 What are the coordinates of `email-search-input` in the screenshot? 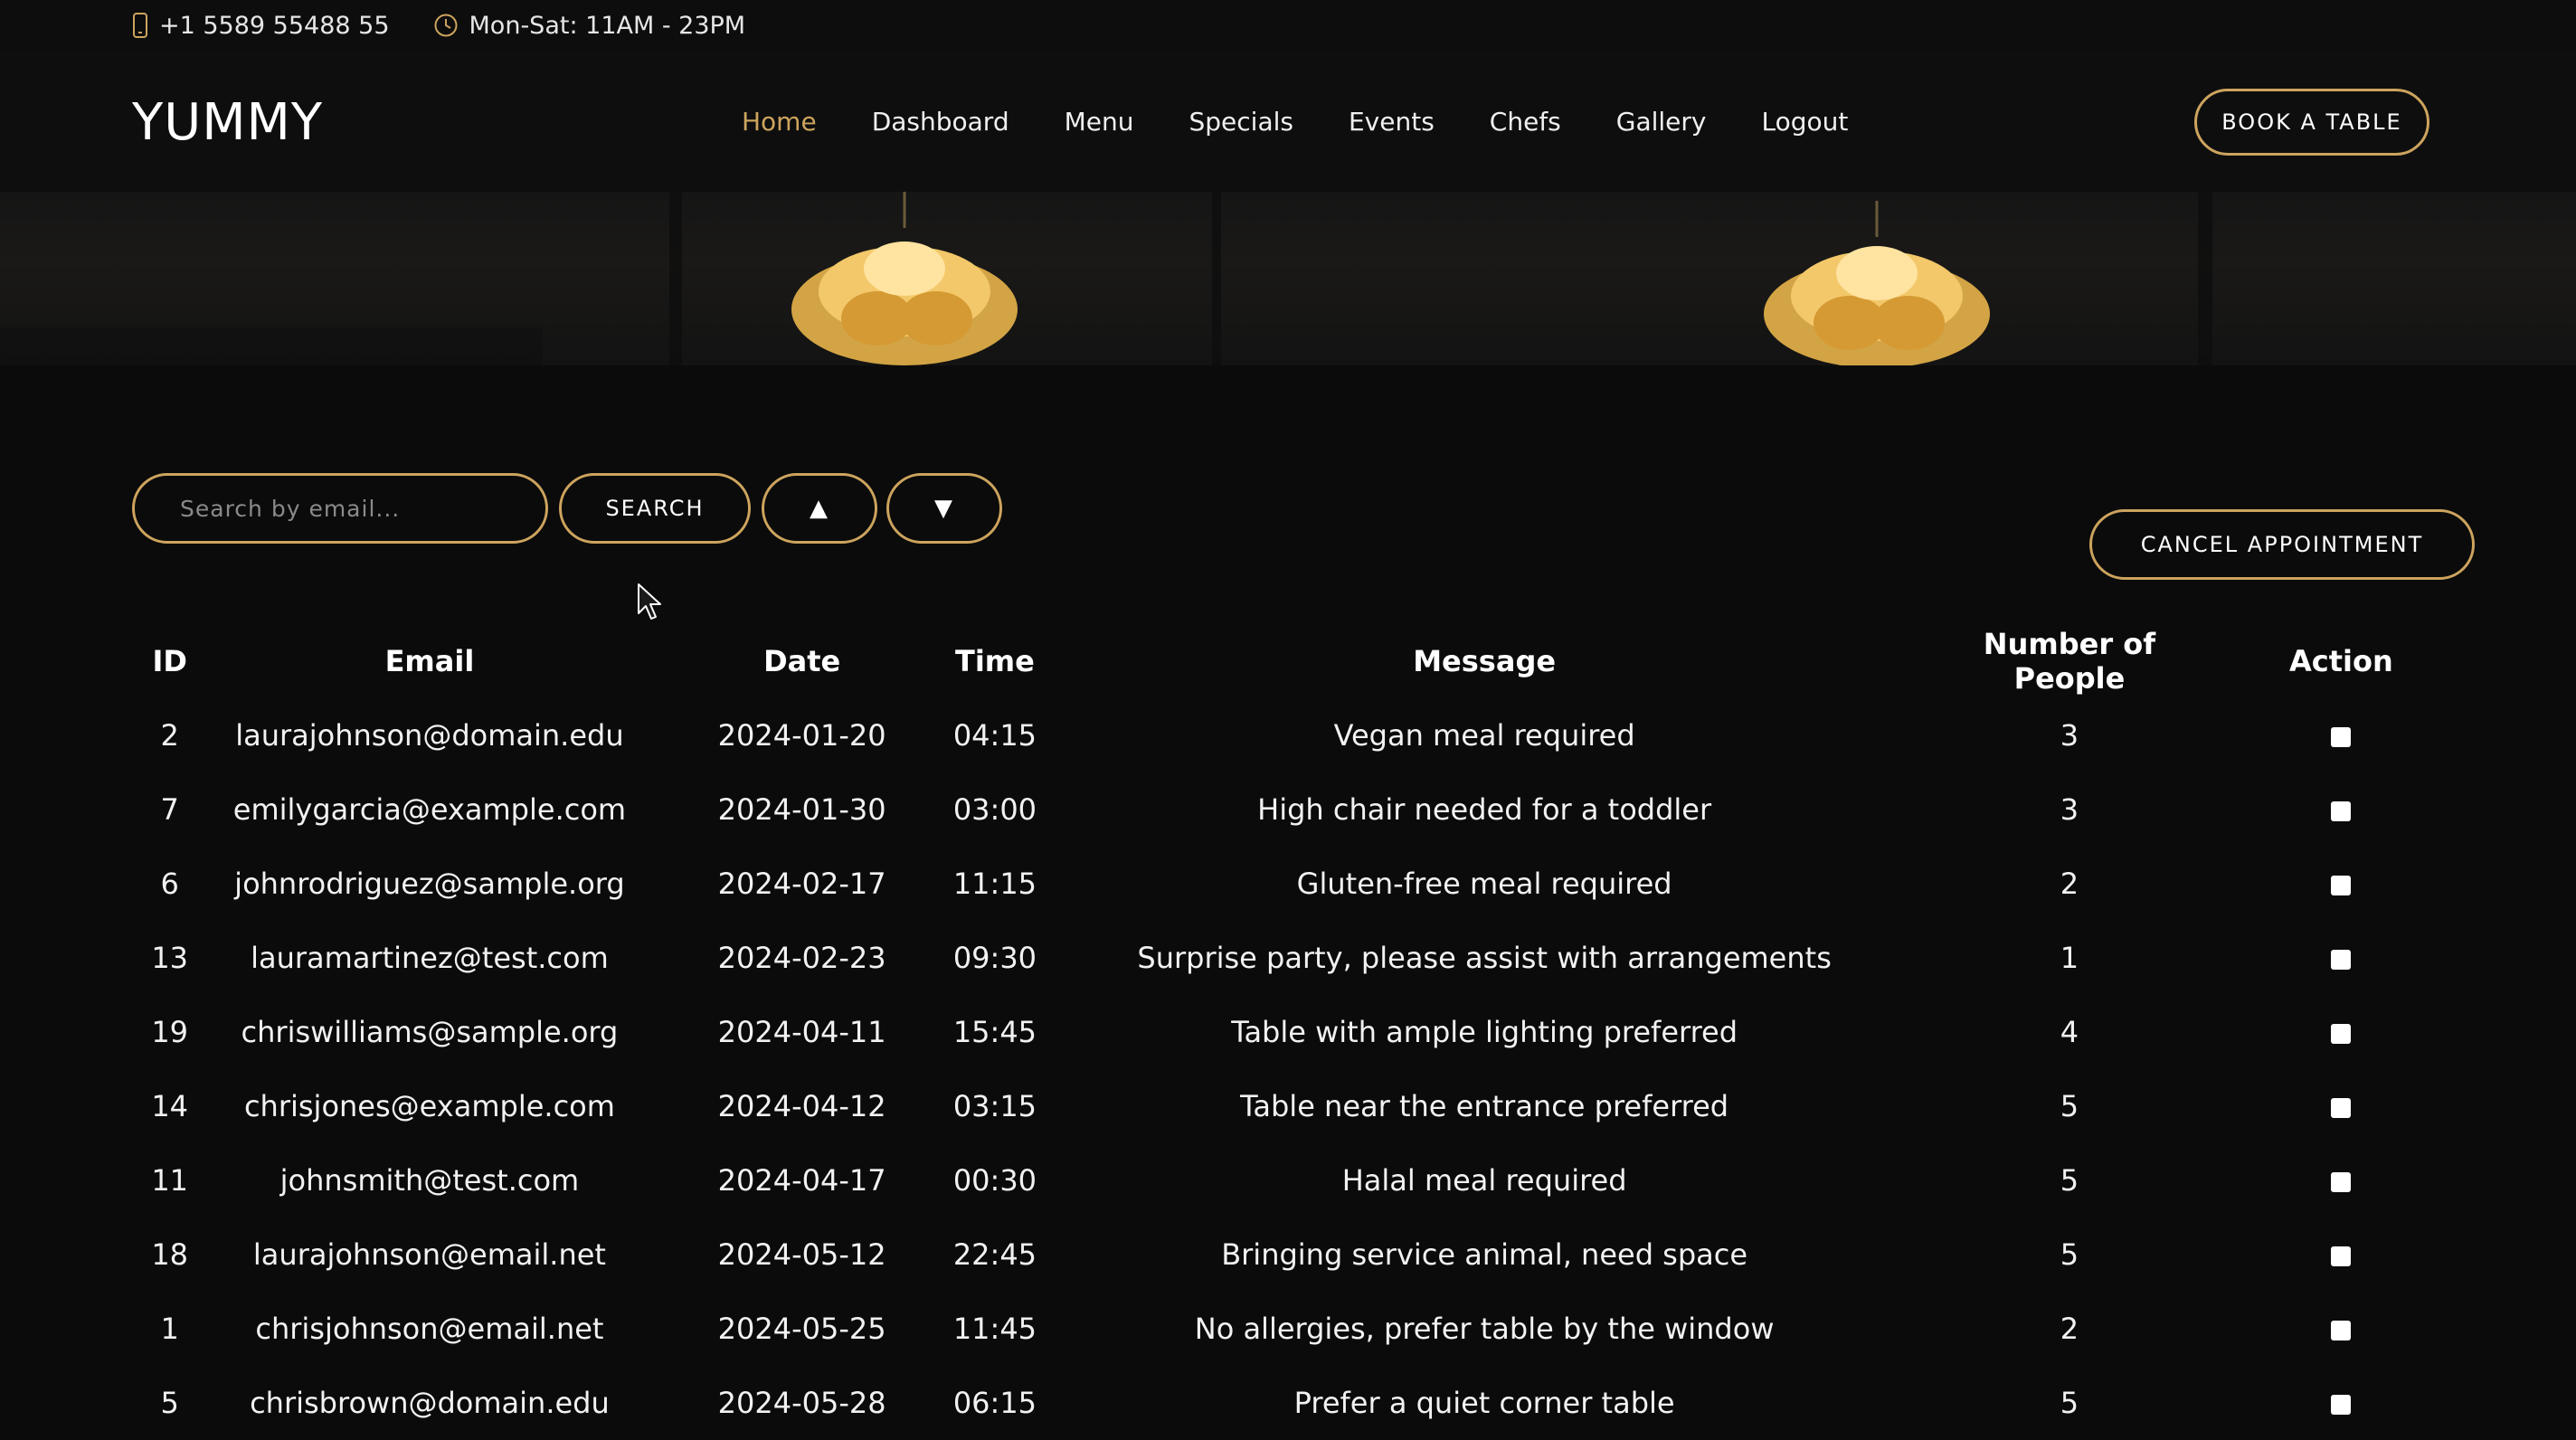 It's located at (340, 509).